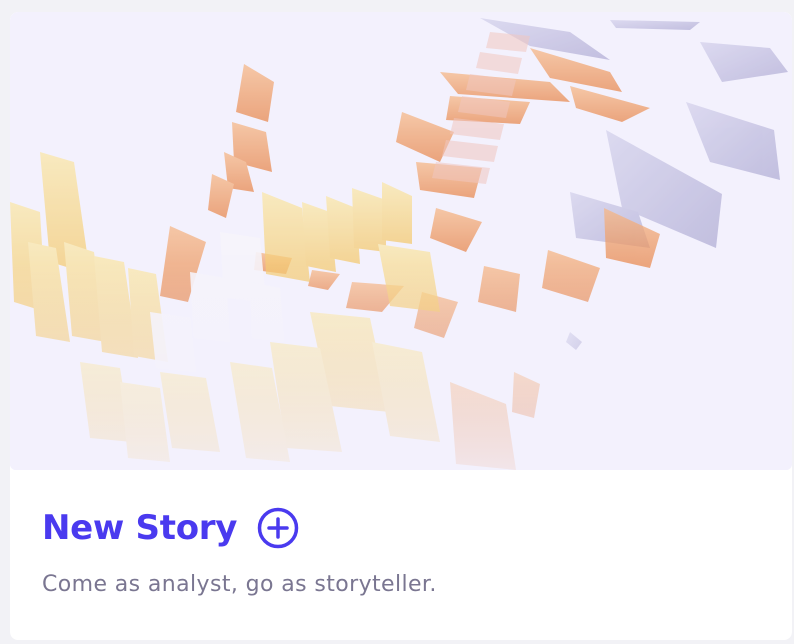 The image size is (794, 644). I want to click on card-subtitle: Come as analyst, go as storyteller., so click(239, 584).